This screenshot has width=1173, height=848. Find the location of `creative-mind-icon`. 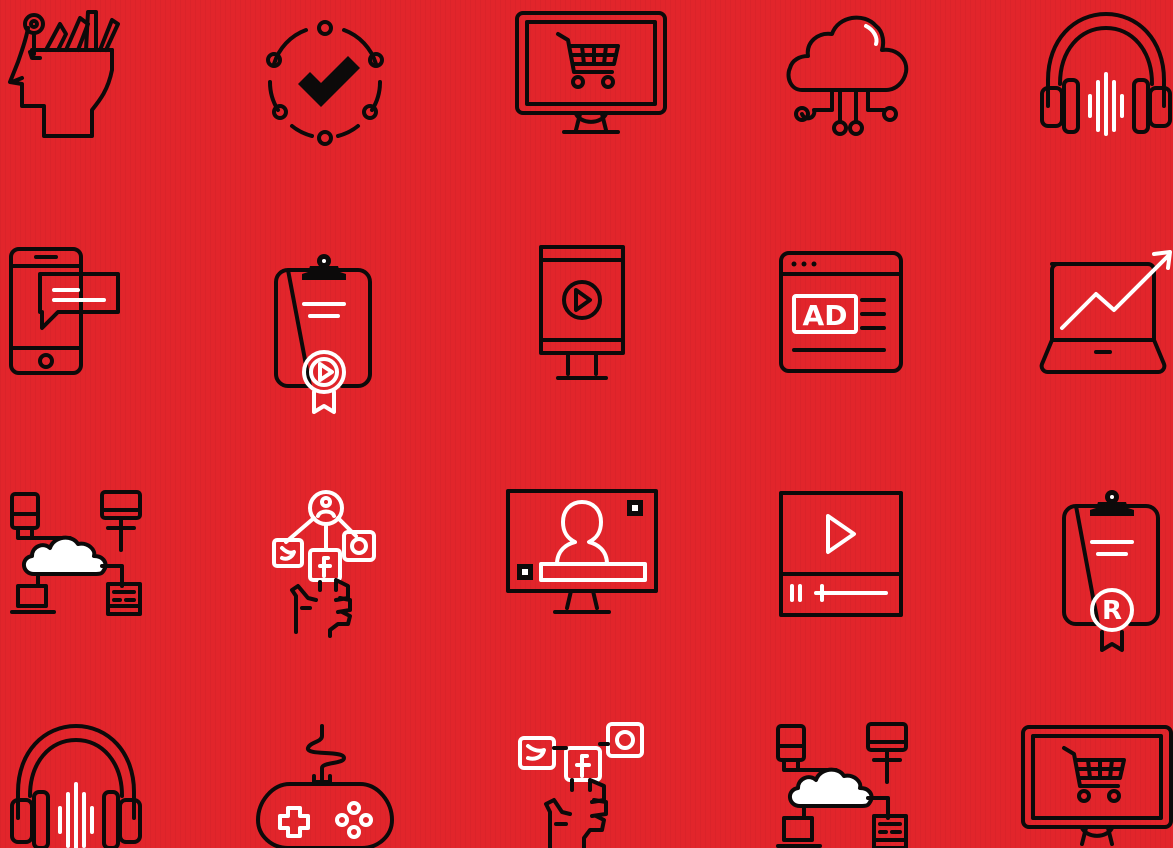

creative-mind-icon is located at coordinates (68, 75).